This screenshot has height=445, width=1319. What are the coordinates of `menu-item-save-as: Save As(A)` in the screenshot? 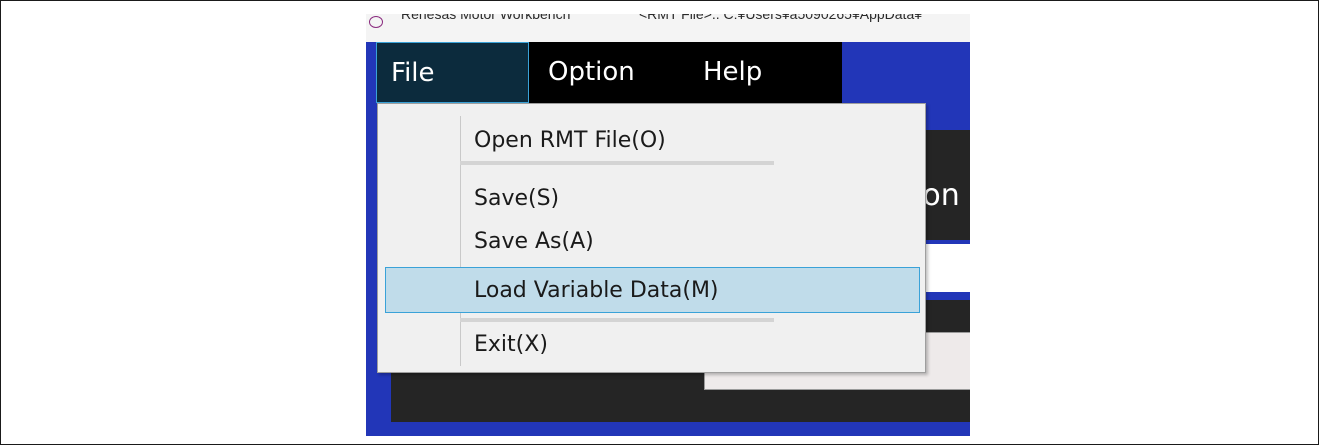 It's located at (534, 241).